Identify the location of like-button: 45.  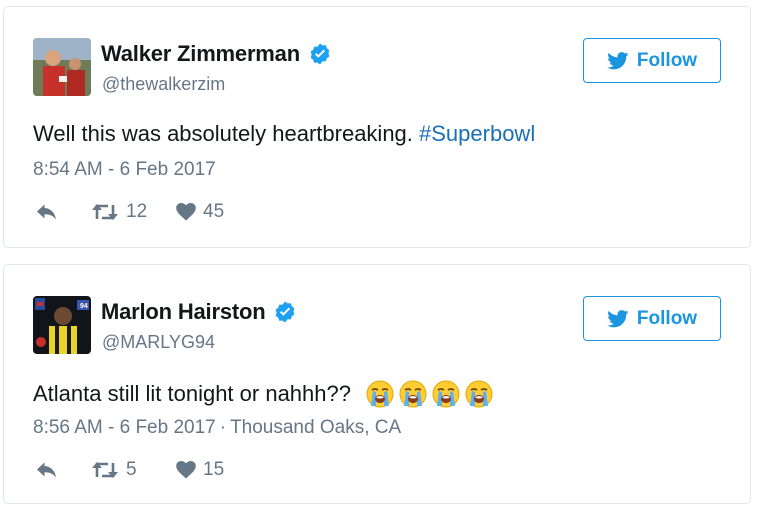
(200, 212).